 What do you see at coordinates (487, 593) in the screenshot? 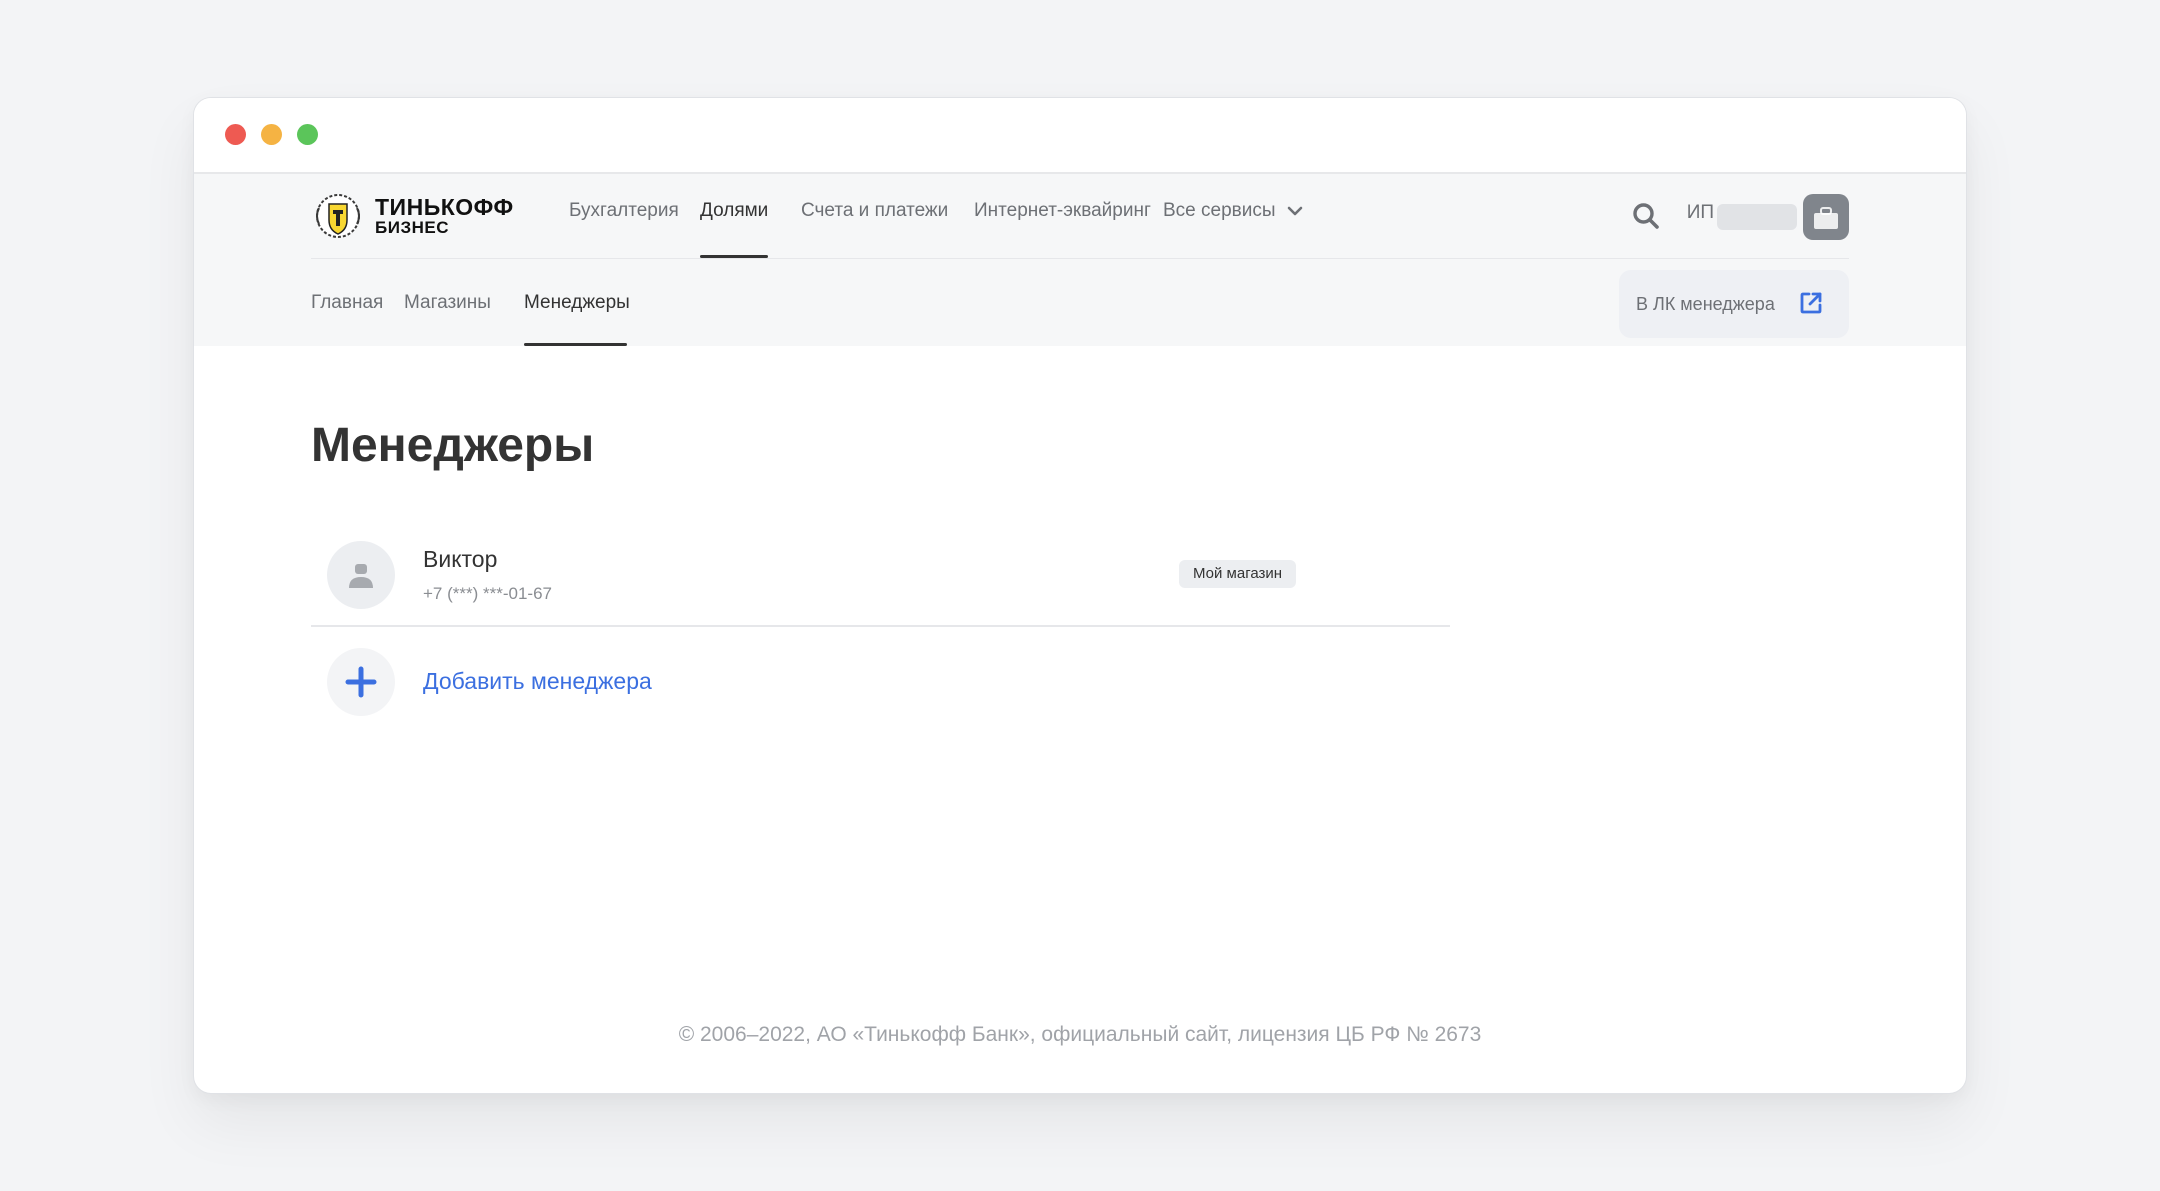
I see `manager-phone: +7 (***) ***-01-67` at bounding box center [487, 593].